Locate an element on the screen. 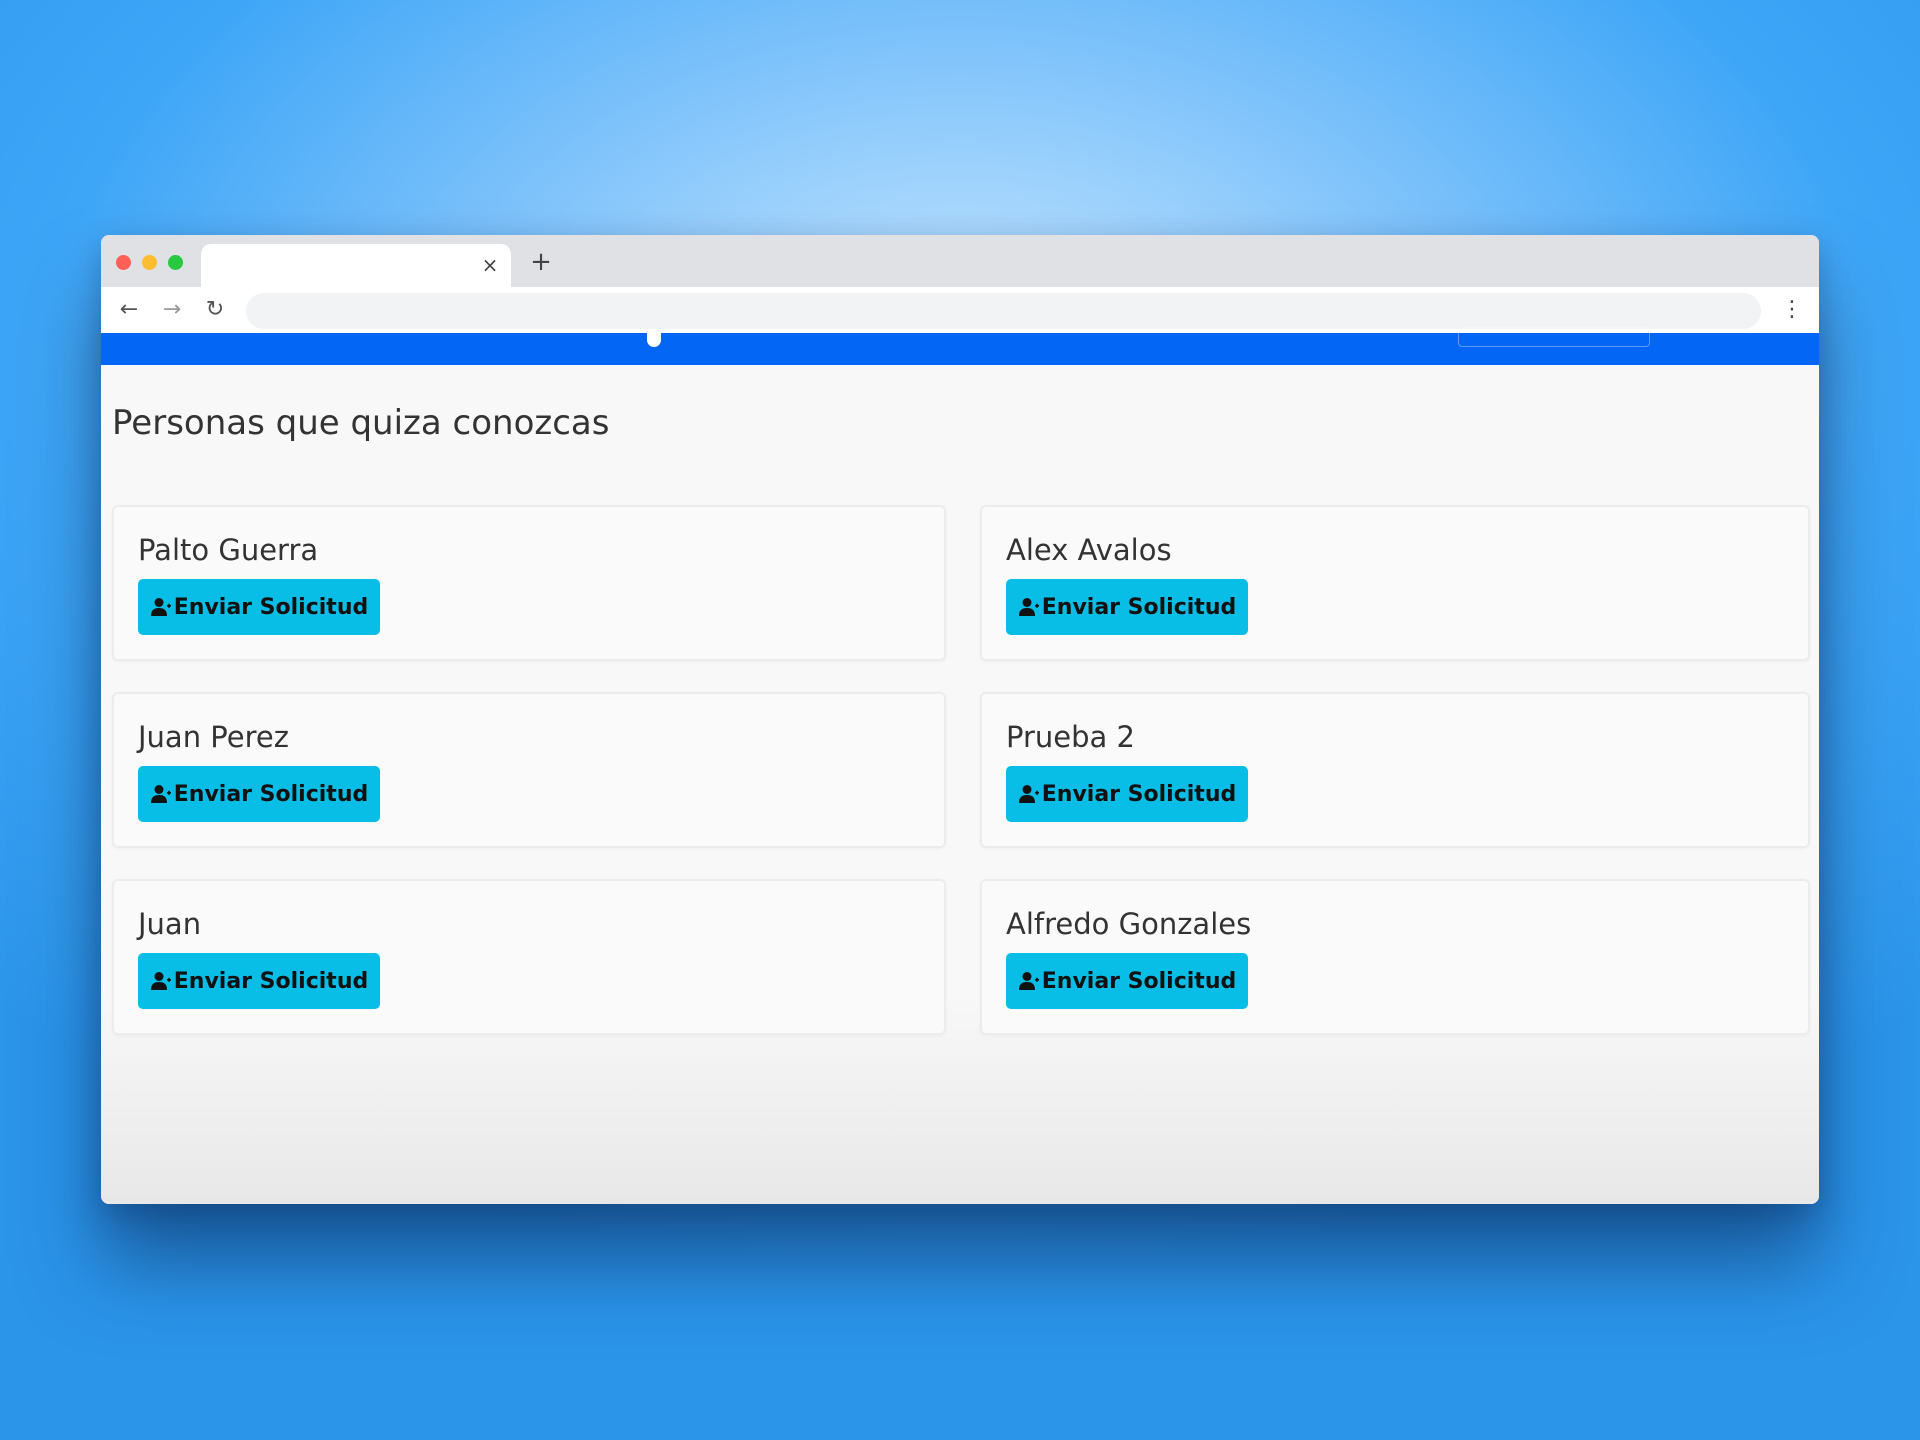 Image resolution: width=1920 pixels, height=1440 pixels. suggestion-card: Juan Perez Enviar Solicitud is located at coordinates (529, 770).